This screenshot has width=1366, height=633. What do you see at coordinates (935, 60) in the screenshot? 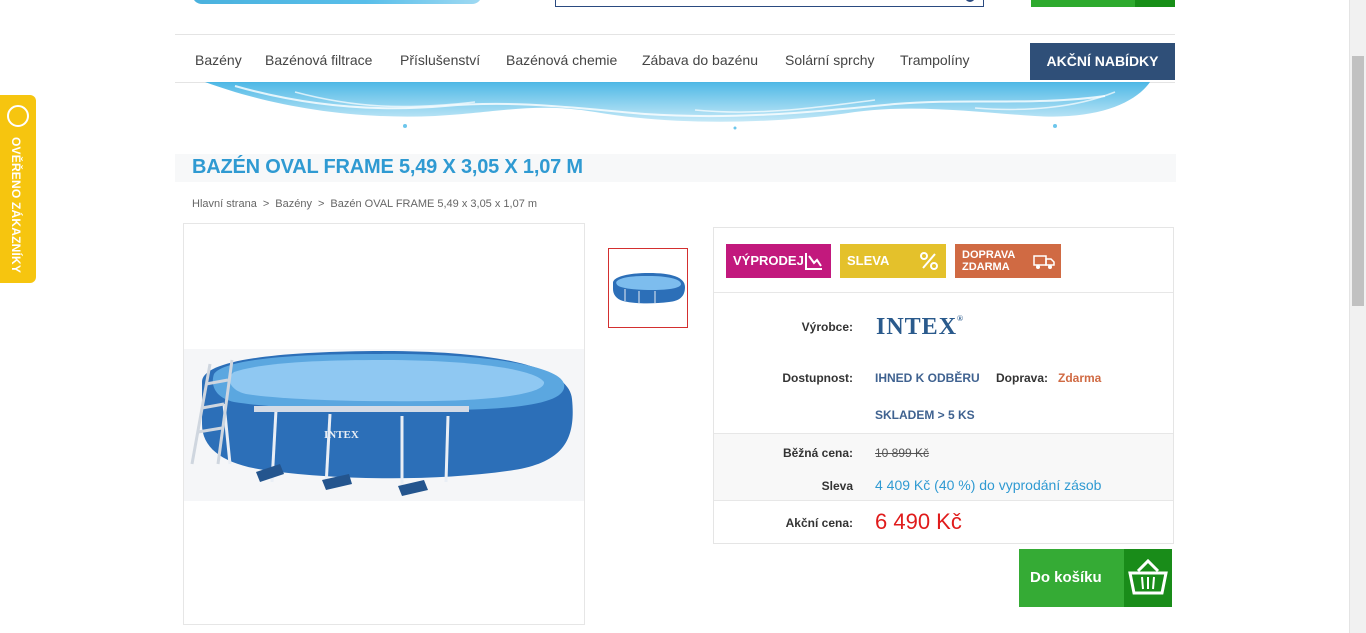
I see `nav-item-trampoliny: Trampolíny` at bounding box center [935, 60].